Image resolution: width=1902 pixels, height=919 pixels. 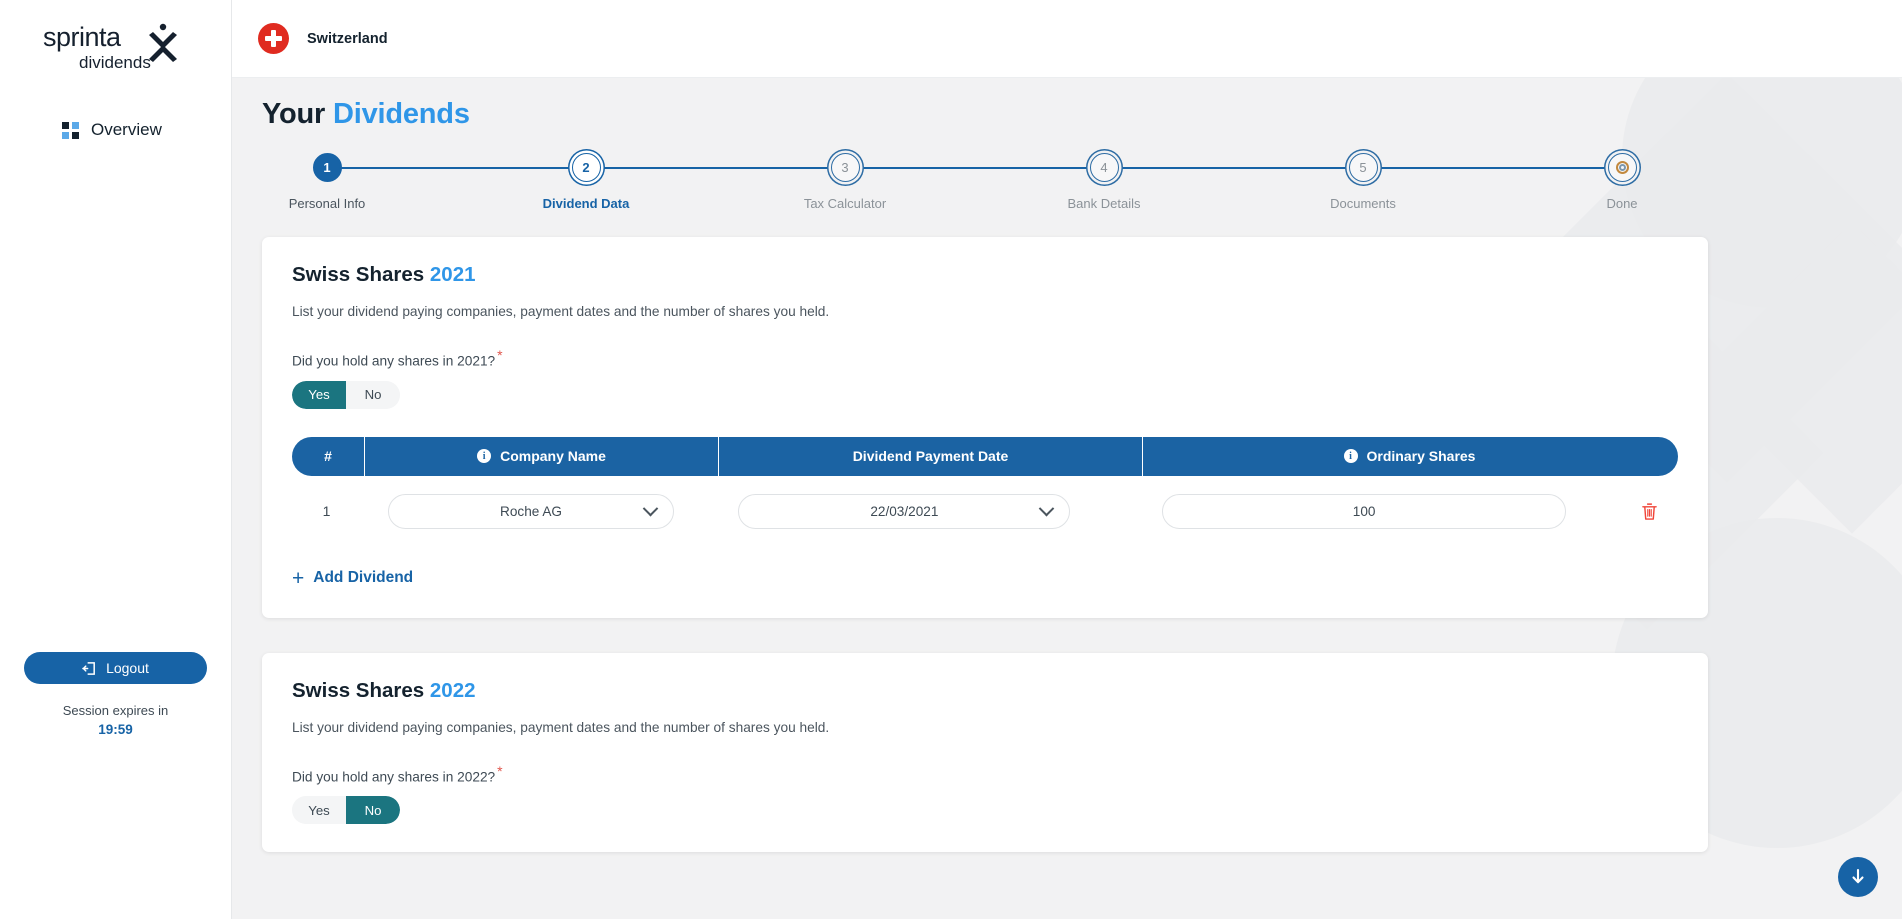 I want to click on svg-text: sprinta, so click(x=82, y=37).